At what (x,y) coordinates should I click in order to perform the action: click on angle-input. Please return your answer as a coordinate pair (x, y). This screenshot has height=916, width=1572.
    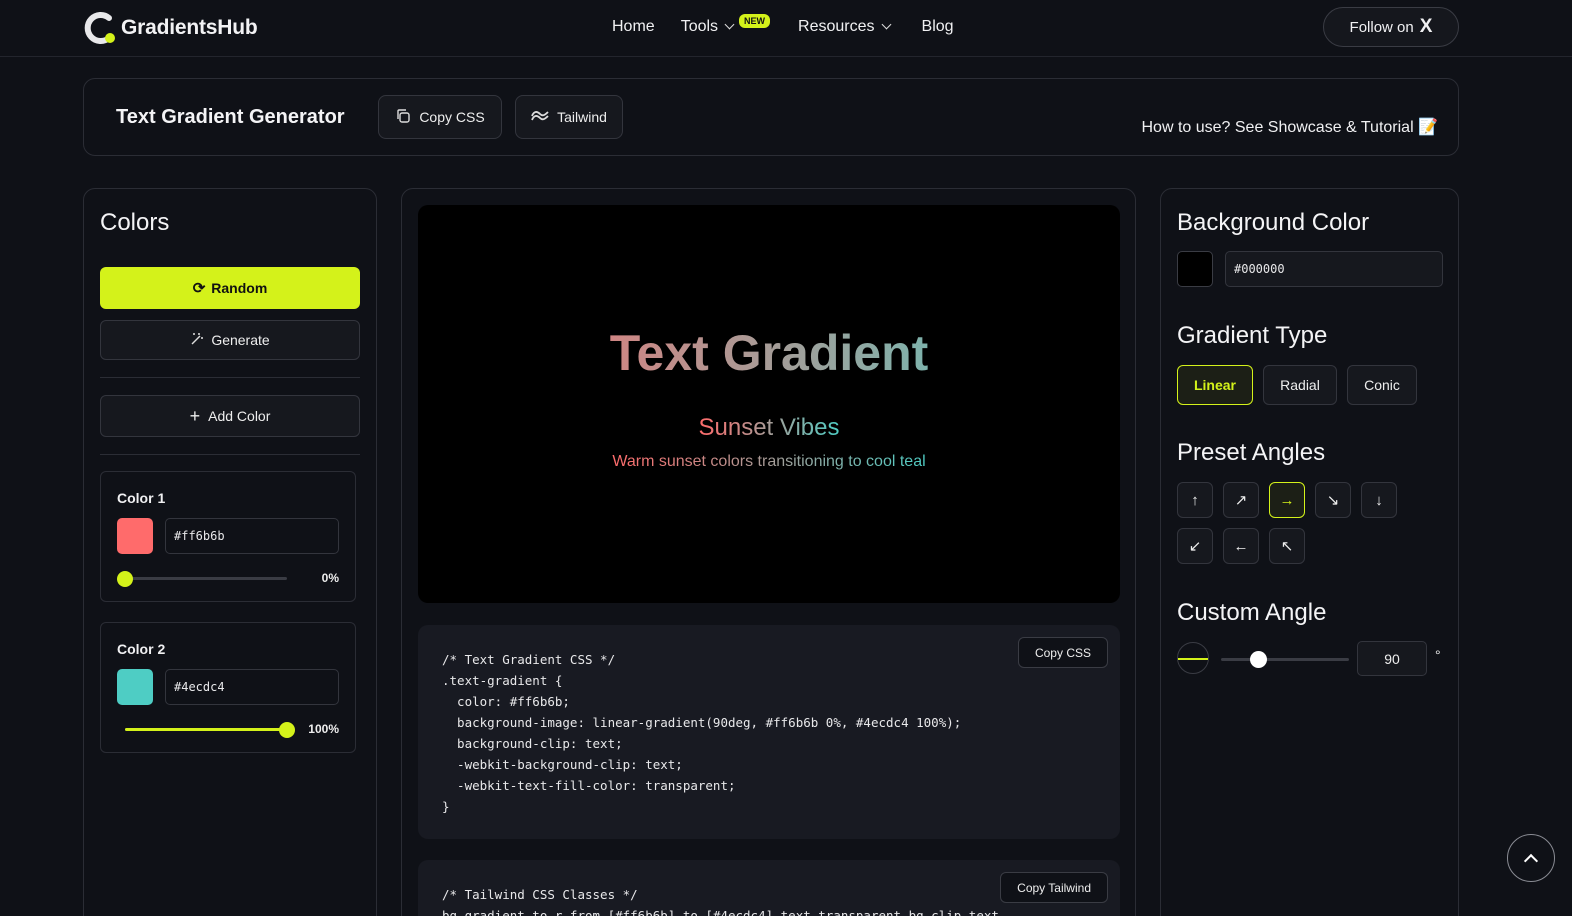
    Looking at the image, I should click on (1392, 658).